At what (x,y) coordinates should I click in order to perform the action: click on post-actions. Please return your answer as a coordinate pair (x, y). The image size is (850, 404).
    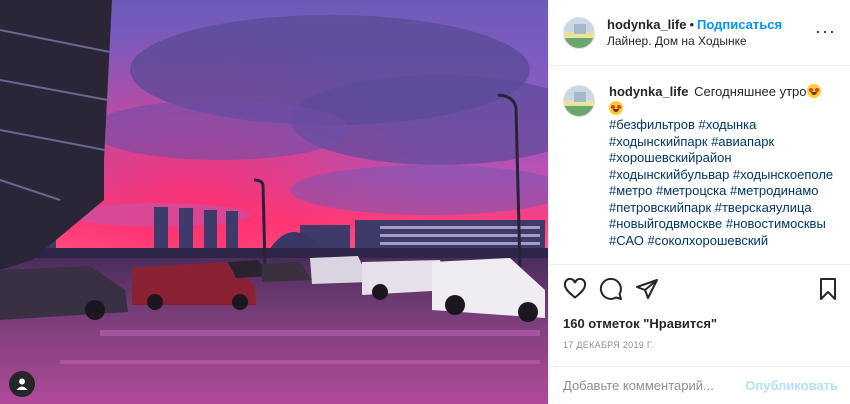
    Looking at the image, I should click on (699, 290).